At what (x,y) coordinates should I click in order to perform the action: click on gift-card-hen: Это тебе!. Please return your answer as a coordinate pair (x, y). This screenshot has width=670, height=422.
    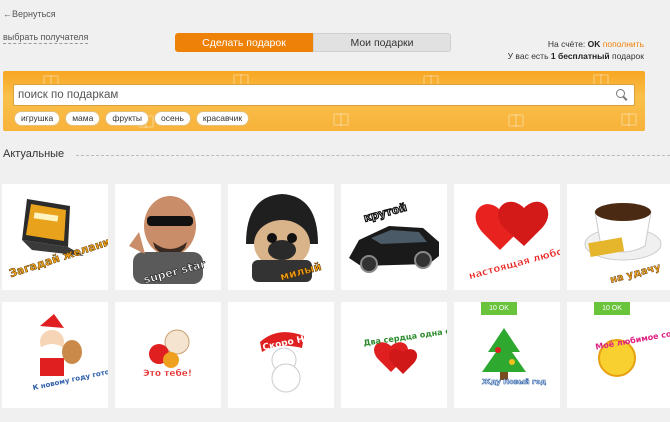
    Looking at the image, I should click on (168, 355).